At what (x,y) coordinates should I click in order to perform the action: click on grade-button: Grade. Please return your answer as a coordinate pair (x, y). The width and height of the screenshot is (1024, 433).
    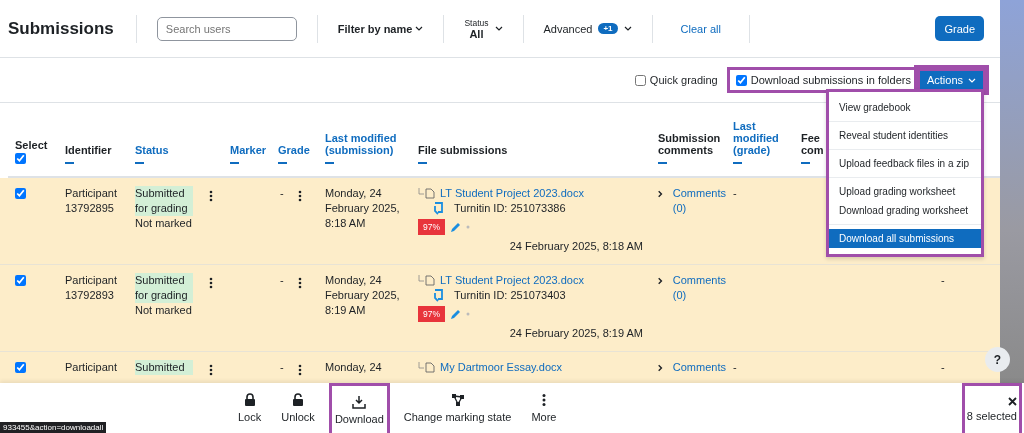
    Looking at the image, I should click on (959, 28).